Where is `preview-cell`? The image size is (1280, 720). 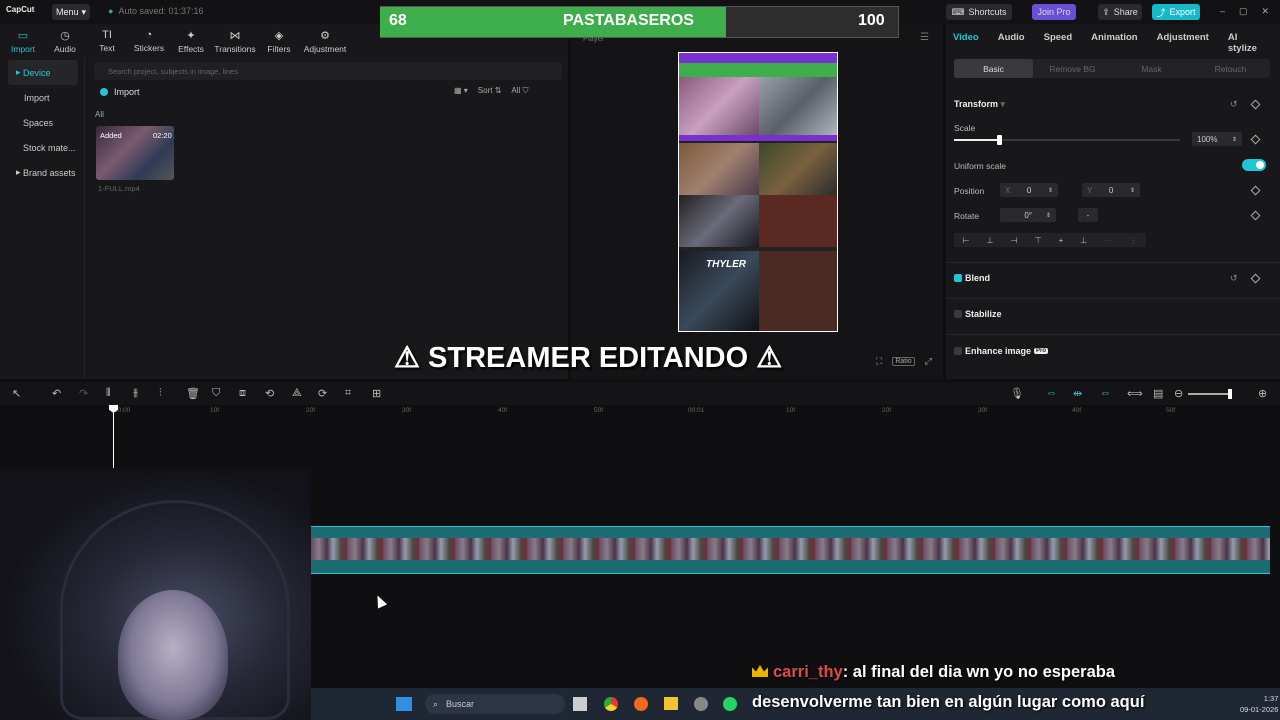
preview-cell is located at coordinates (719, 221).